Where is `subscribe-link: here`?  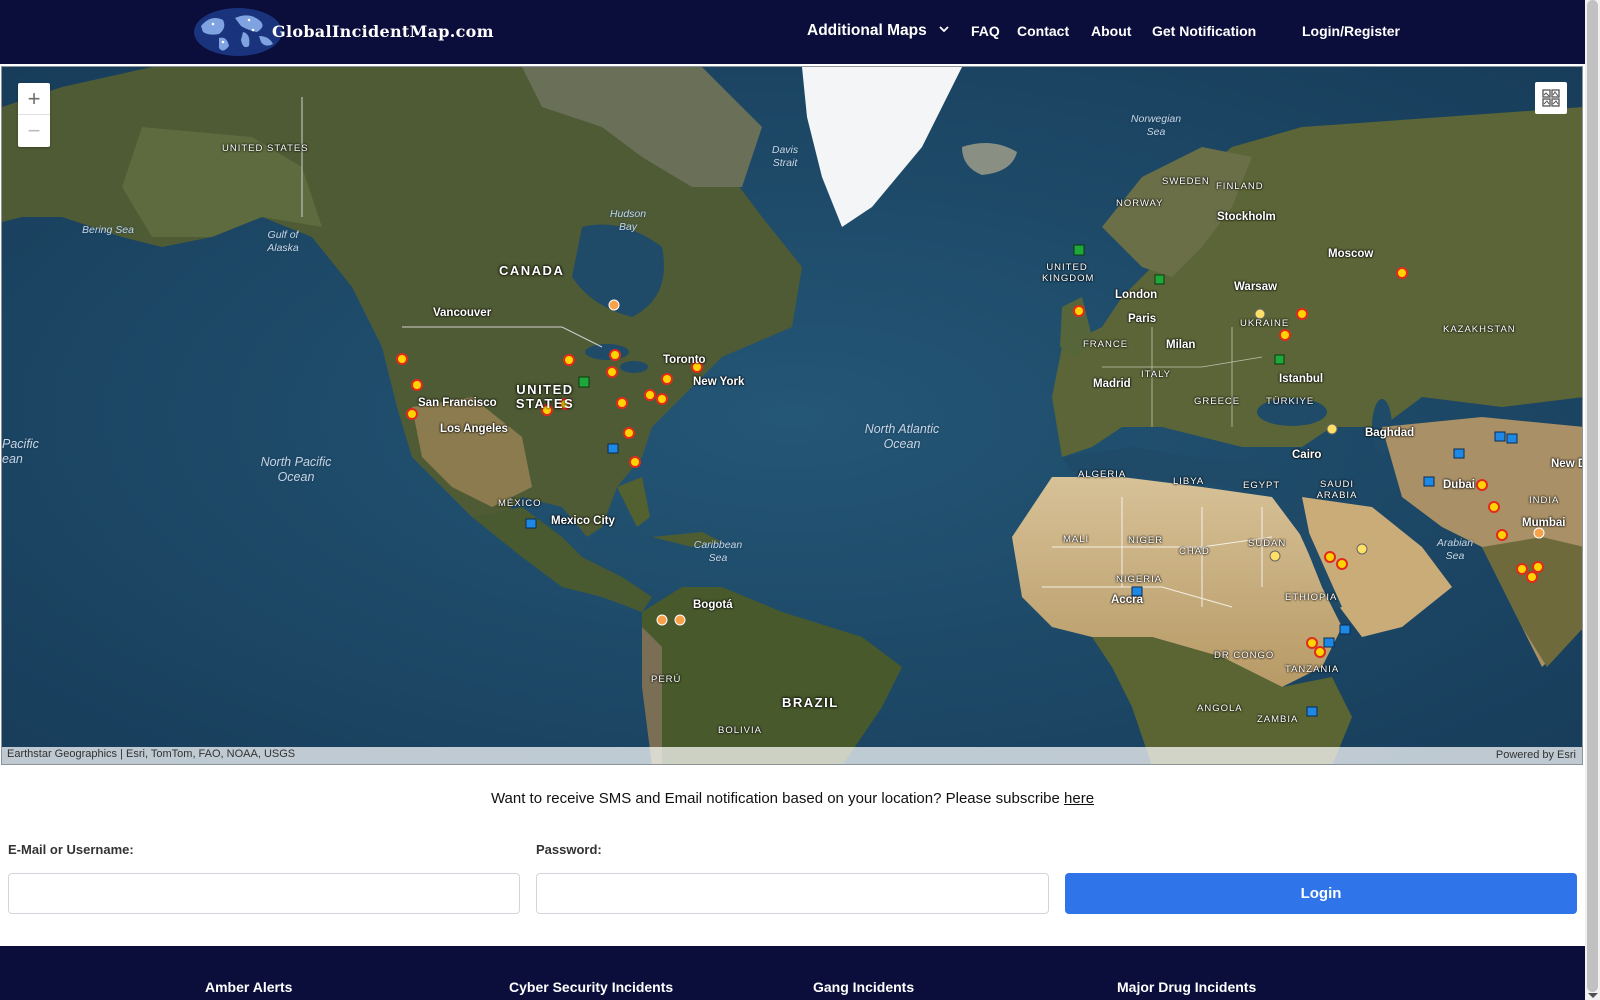 subscribe-link: here is located at coordinates (1079, 798).